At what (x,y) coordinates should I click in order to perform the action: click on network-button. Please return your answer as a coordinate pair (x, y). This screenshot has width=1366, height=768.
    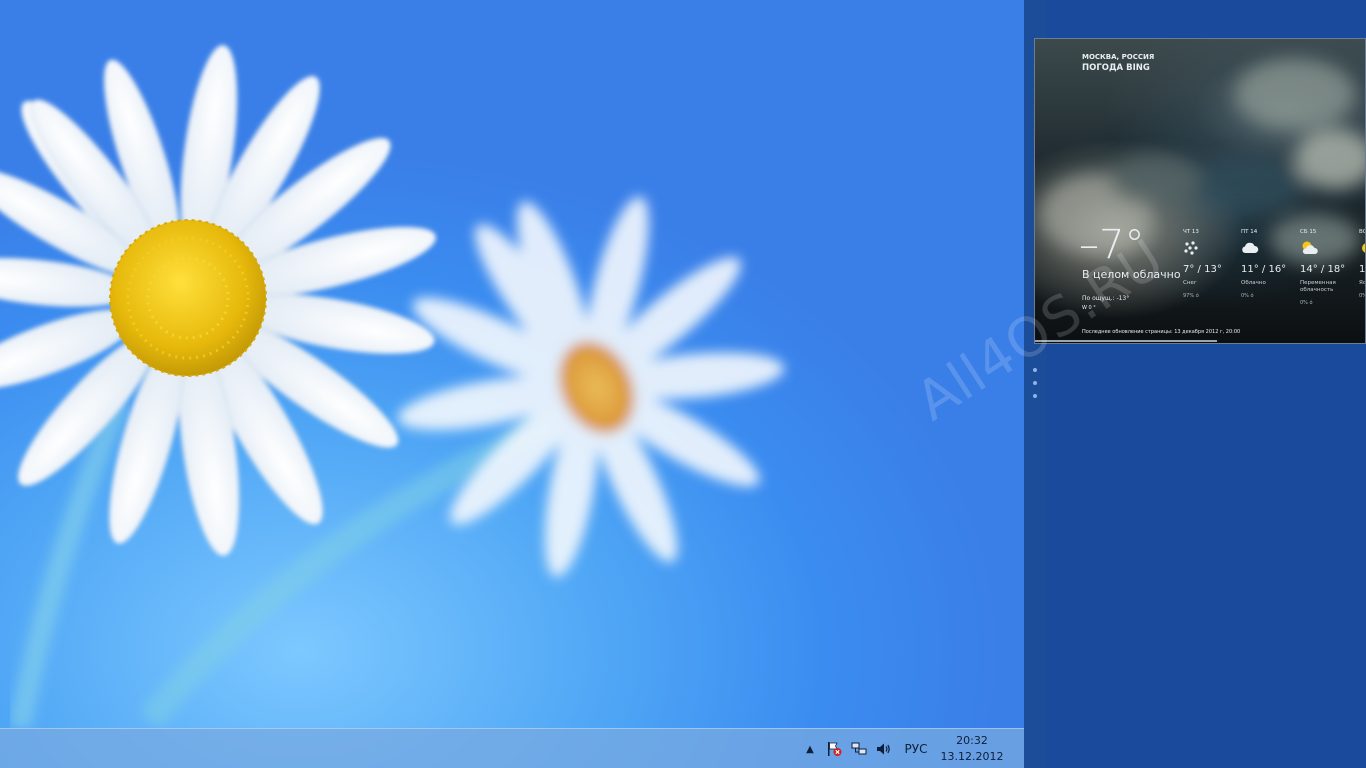
    Looking at the image, I should click on (859, 748).